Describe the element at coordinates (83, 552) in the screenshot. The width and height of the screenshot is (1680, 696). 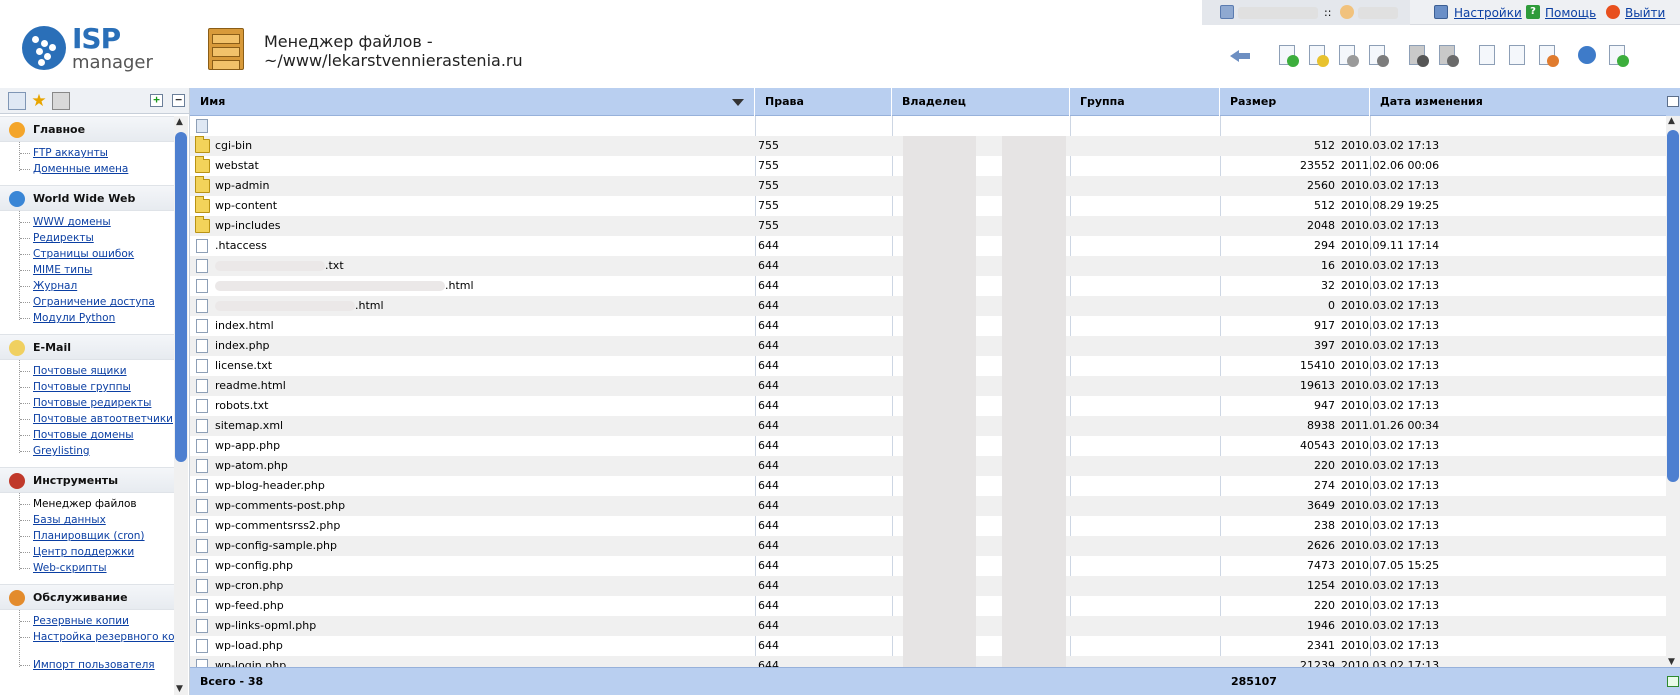
I see `sidebar-item-label: Центр поддержки` at that location.